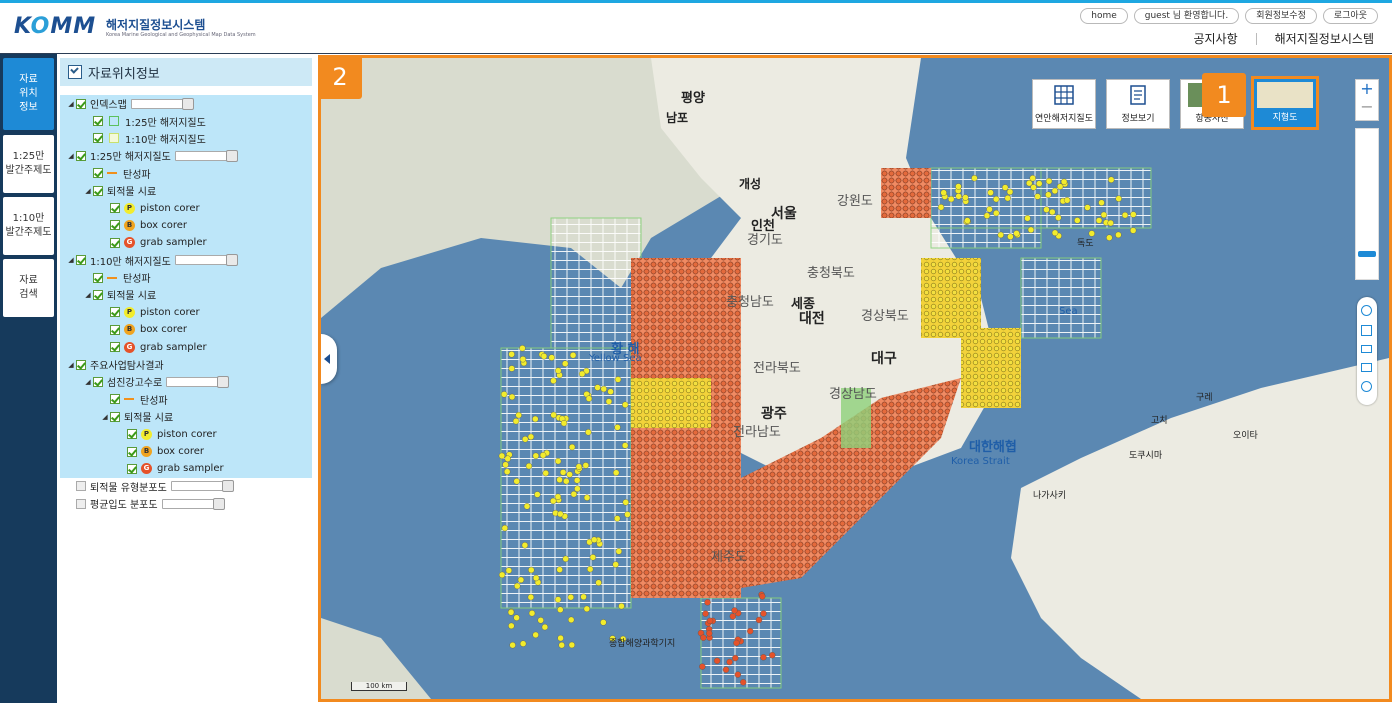  I want to click on zoom-slider-handle, so click(1367, 254).